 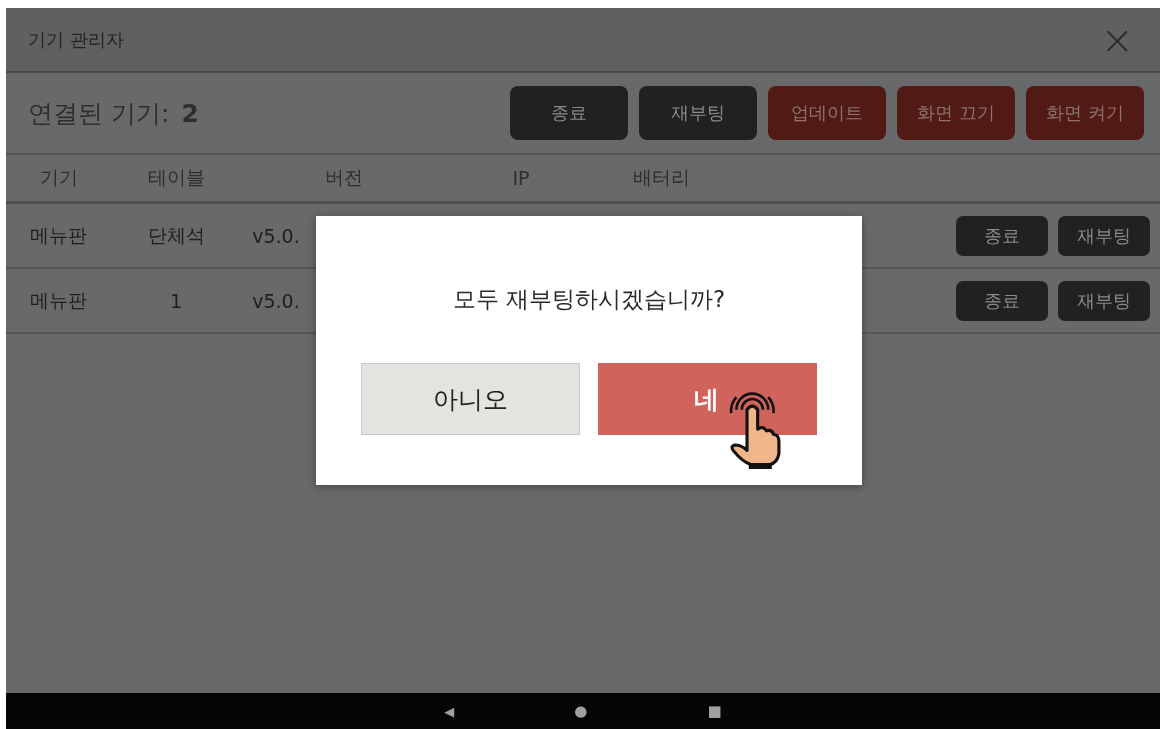 I want to click on connected-devices-label: 연결된 기기:, so click(x=99, y=113).